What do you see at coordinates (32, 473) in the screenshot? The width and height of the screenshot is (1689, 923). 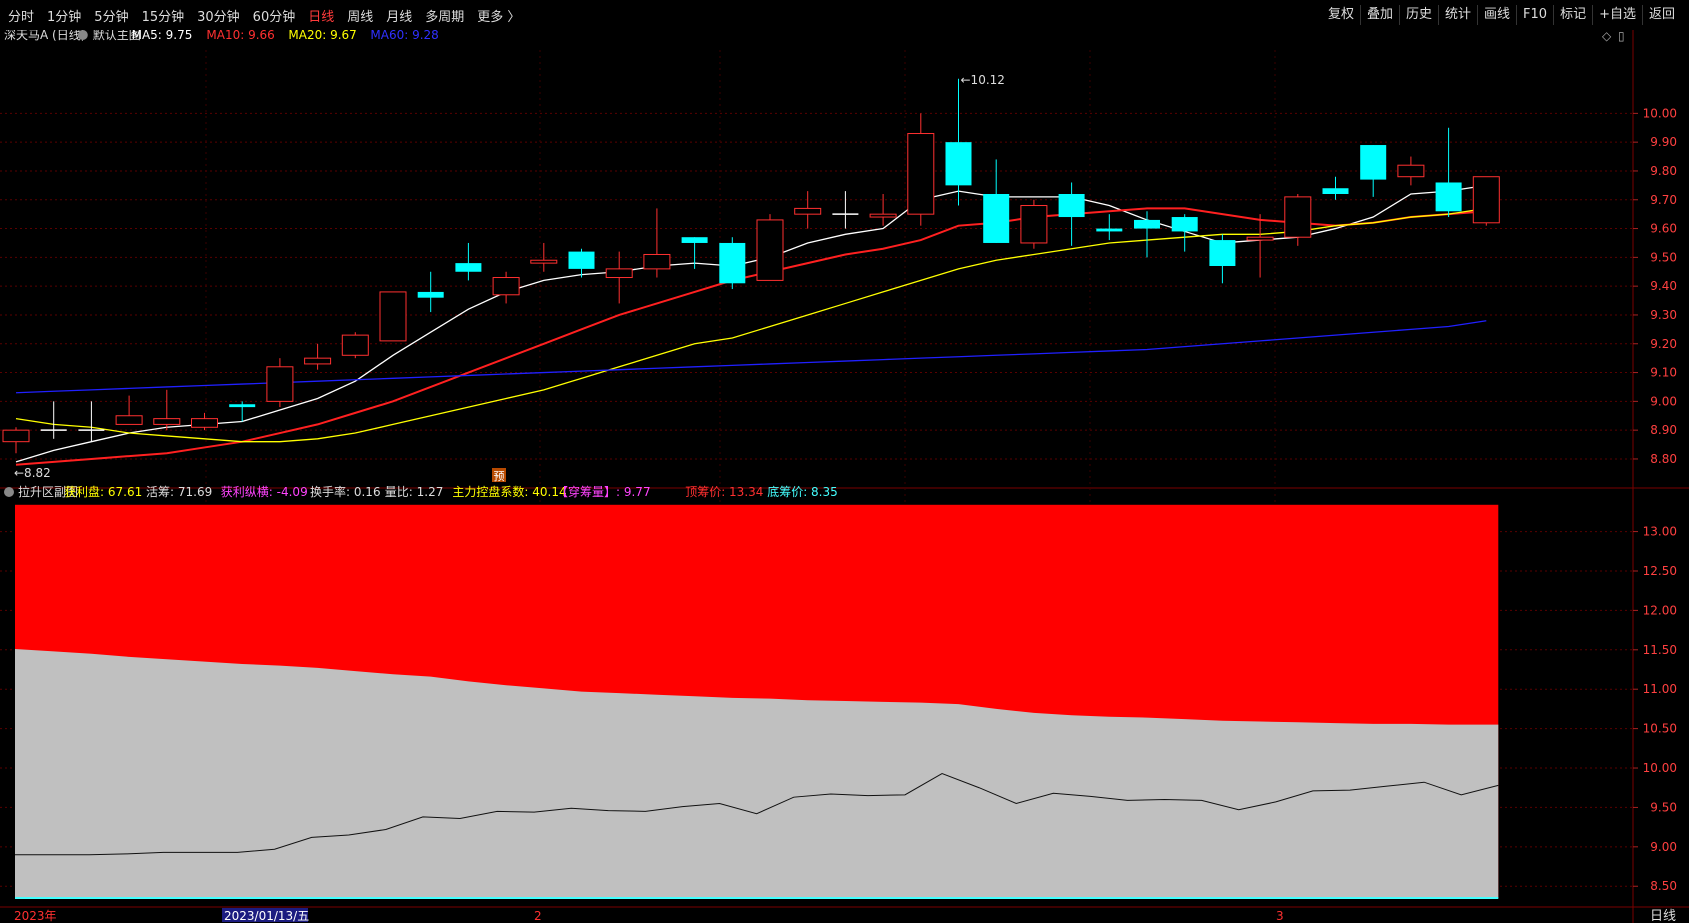 I see `low-price-label: ←8.82` at bounding box center [32, 473].